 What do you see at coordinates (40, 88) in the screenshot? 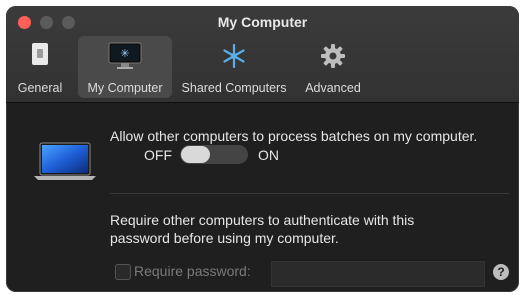
I see `tab-general-label: General` at bounding box center [40, 88].